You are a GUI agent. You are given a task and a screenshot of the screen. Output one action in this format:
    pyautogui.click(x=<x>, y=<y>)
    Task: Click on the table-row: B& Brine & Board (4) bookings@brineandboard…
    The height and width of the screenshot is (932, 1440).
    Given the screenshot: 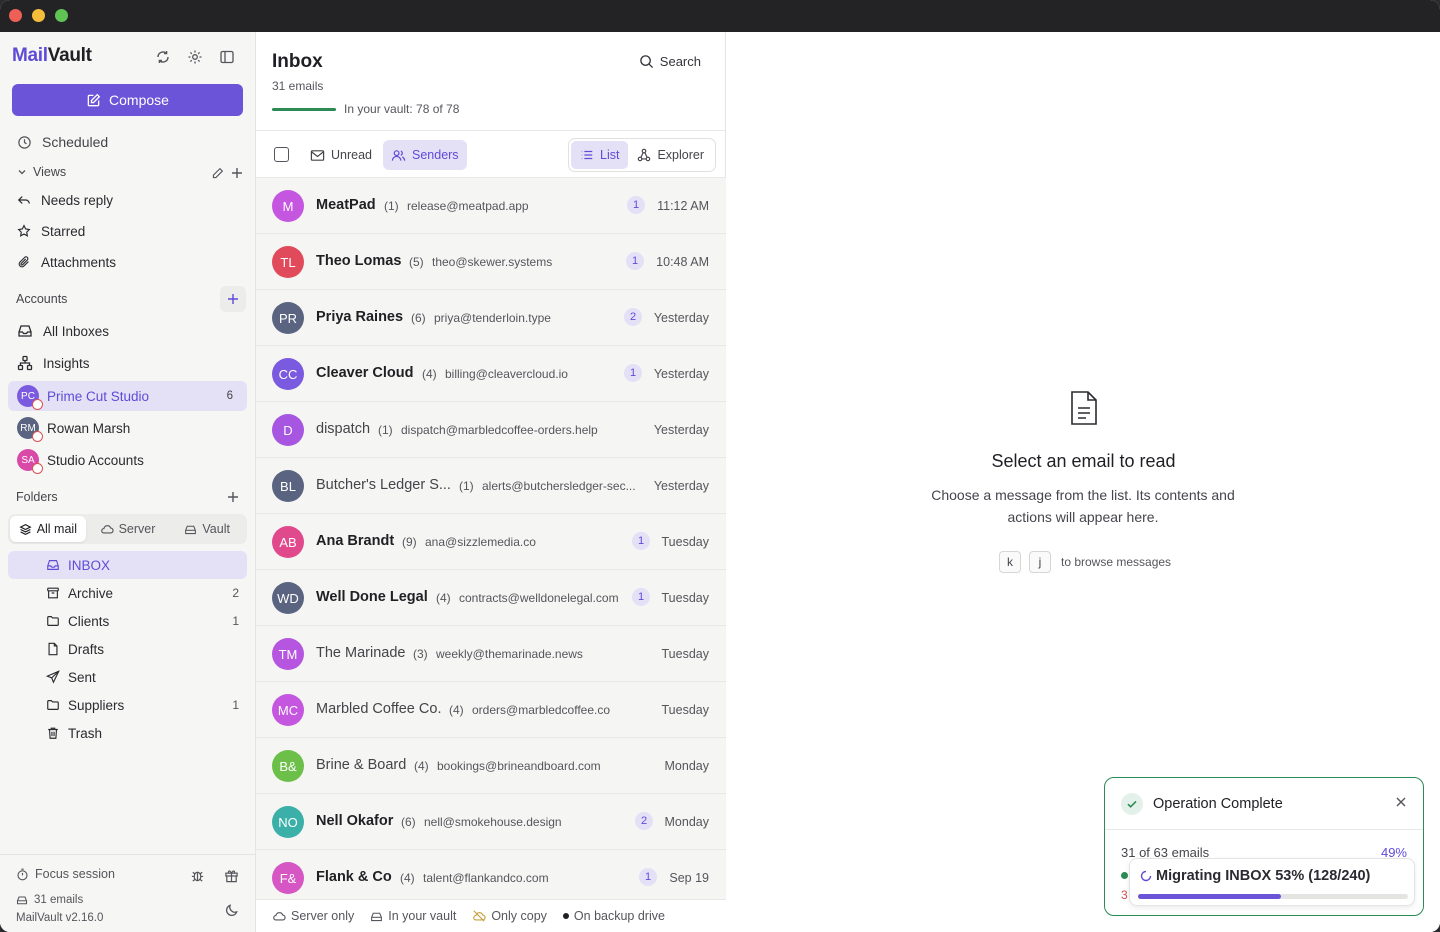 What is the action you would take?
    pyautogui.click(x=491, y=766)
    